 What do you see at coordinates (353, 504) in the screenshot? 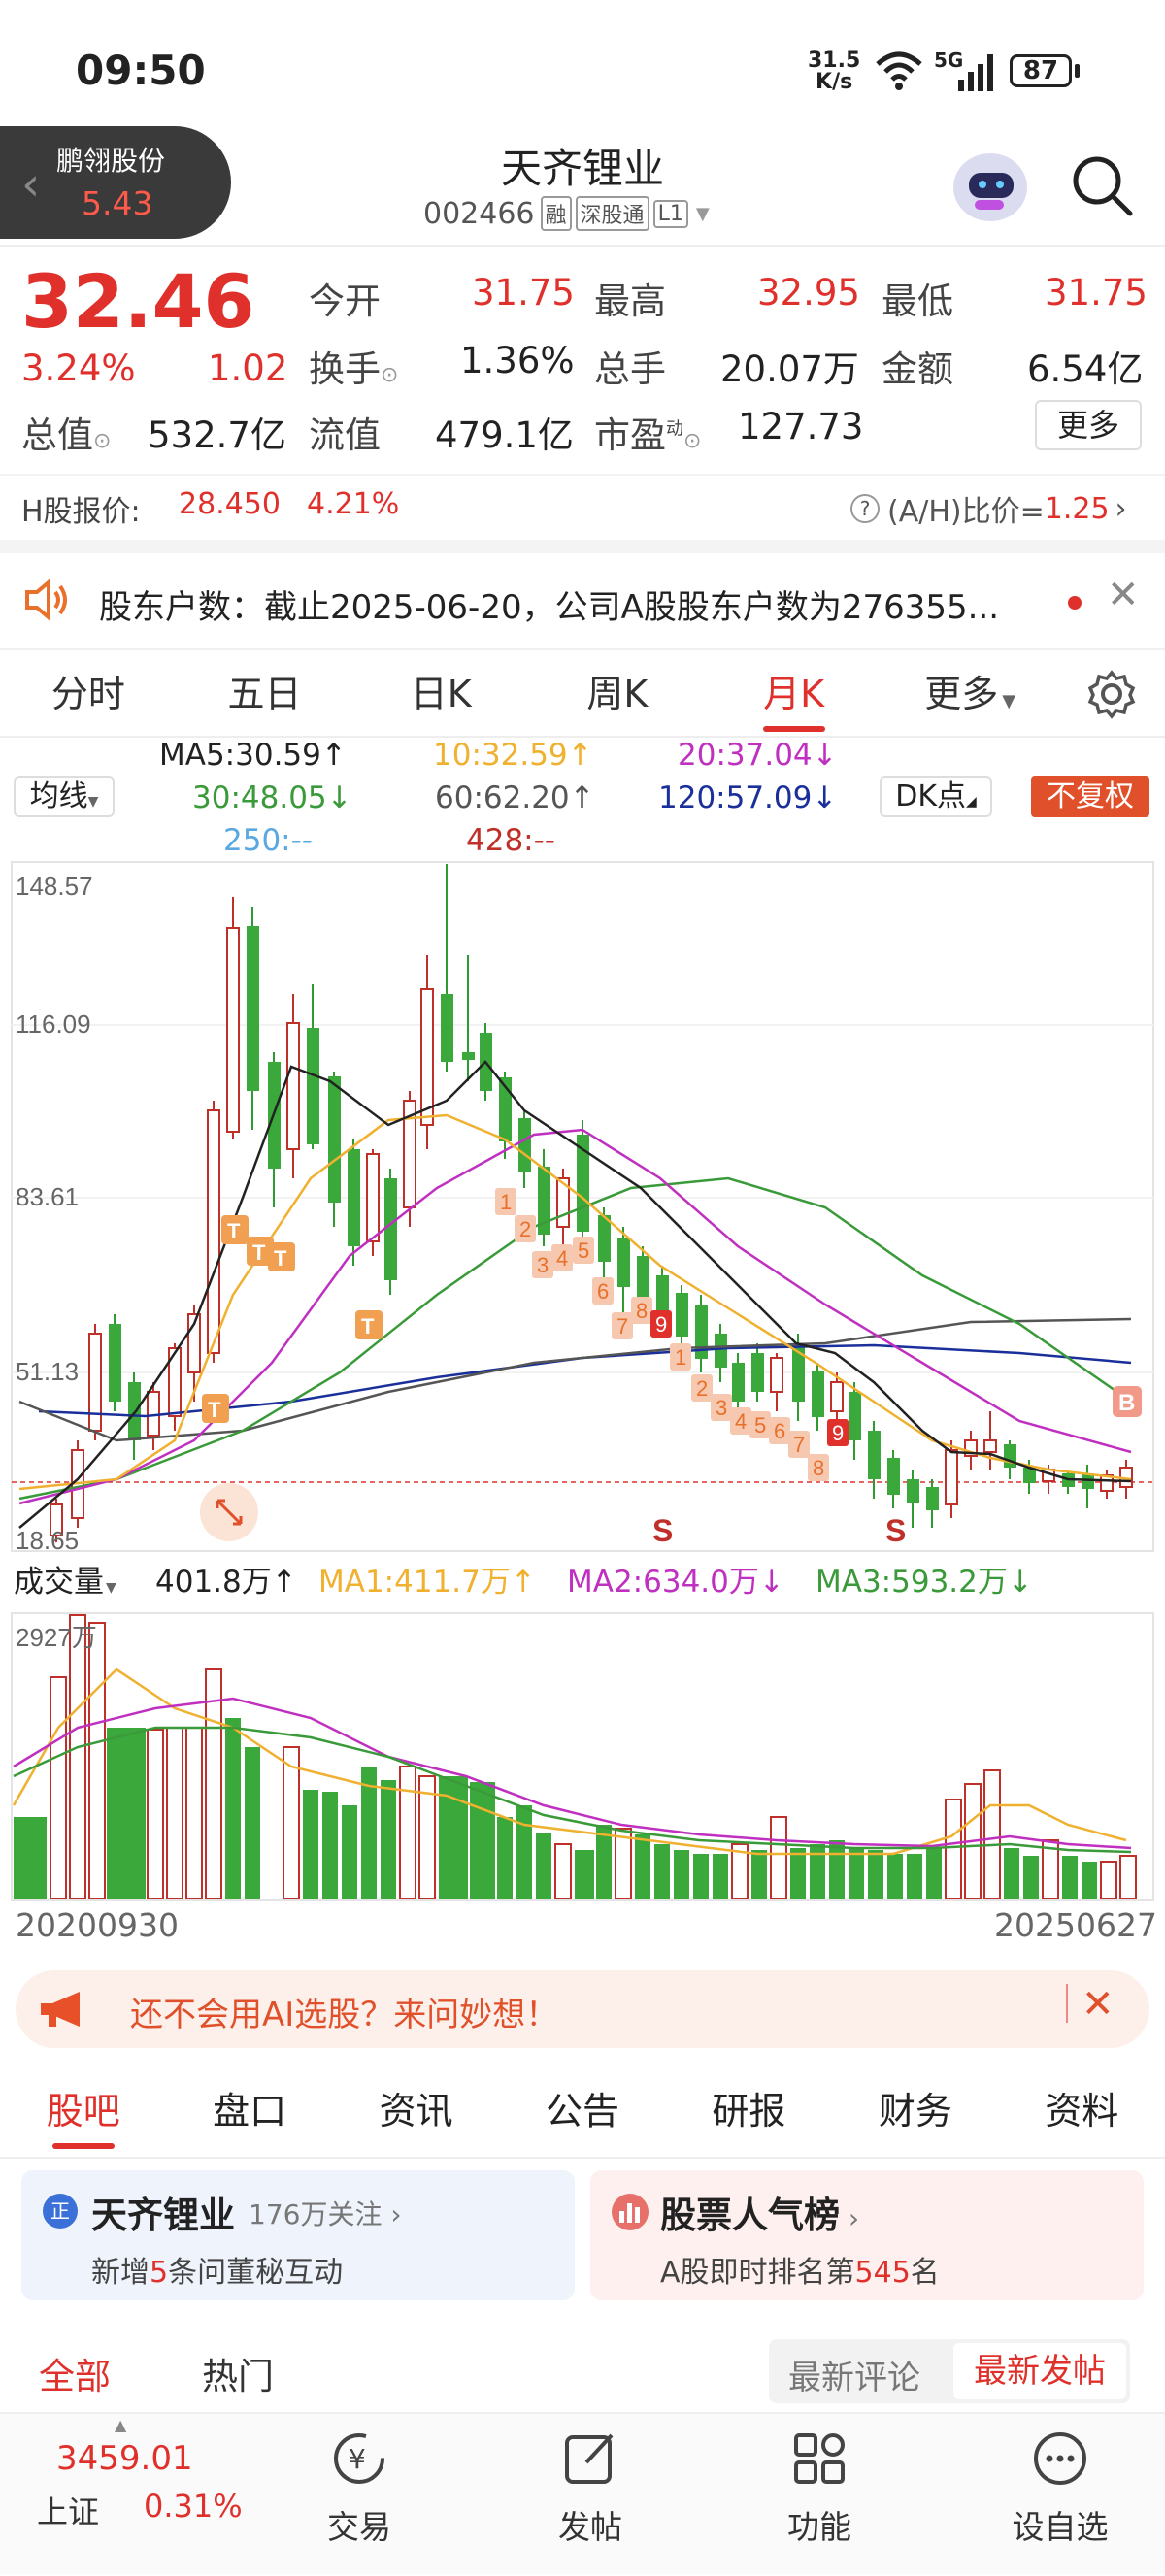
I see `h-share-percent: 4.21%` at bounding box center [353, 504].